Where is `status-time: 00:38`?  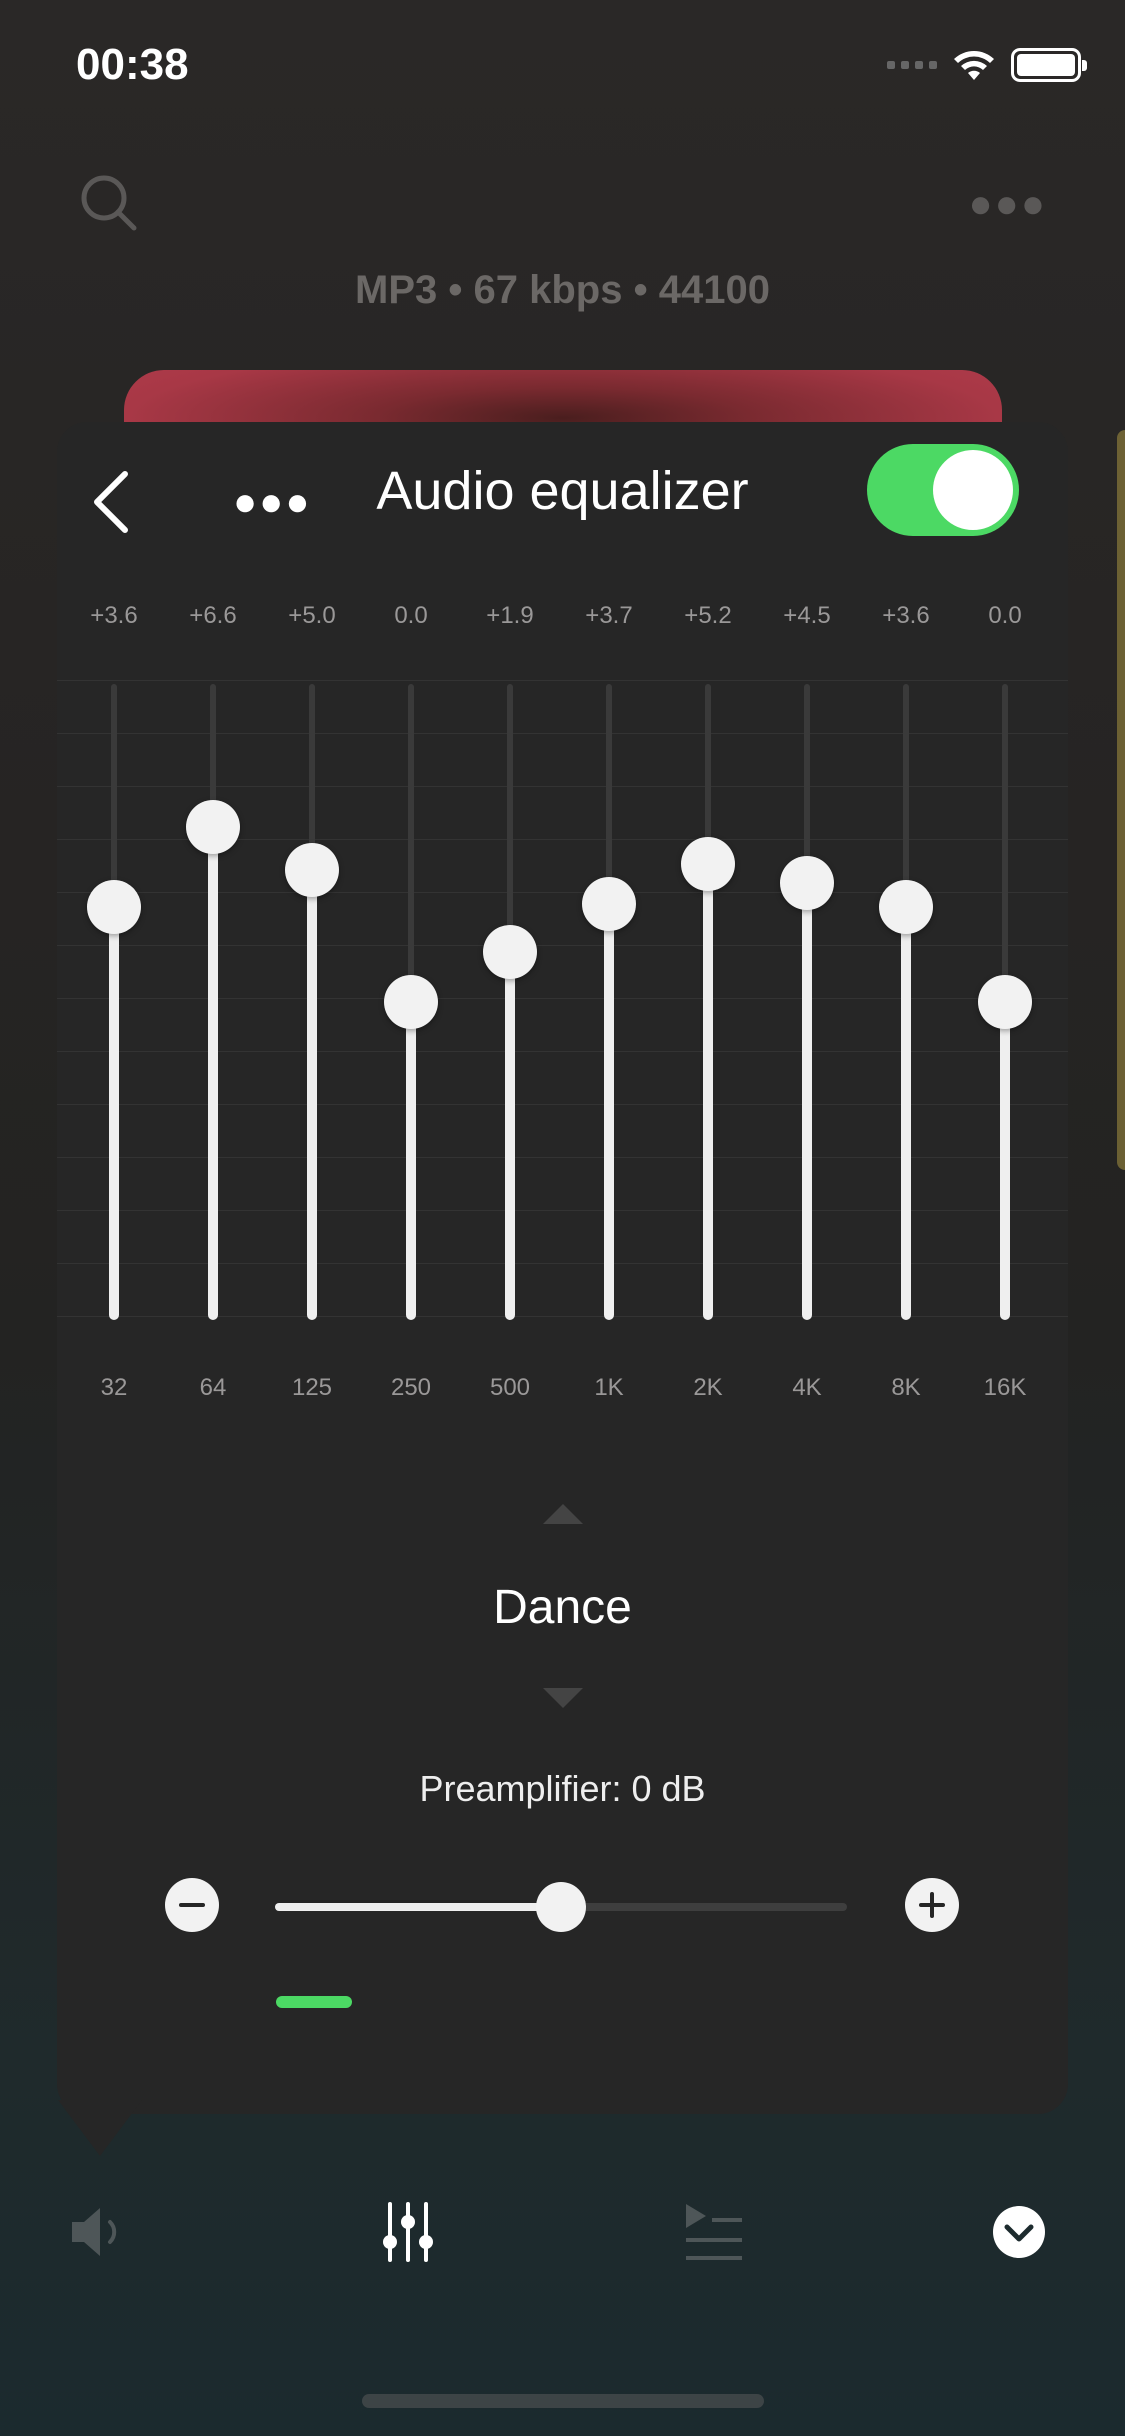 status-time: 00:38 is located at coordinates (132, 64).